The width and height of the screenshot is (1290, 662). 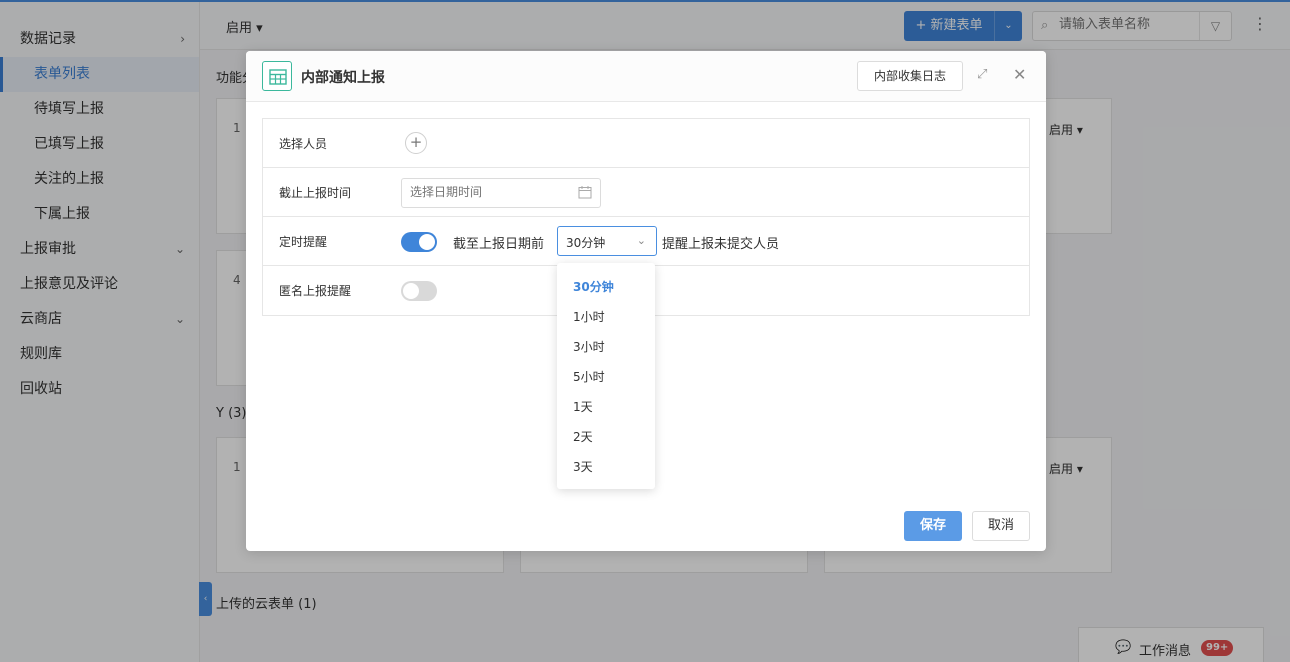 What do you see at coordinates (315, 193) in the screenshot?
I see `row-label: 截止上报时间` at bounding box center [315, 193].